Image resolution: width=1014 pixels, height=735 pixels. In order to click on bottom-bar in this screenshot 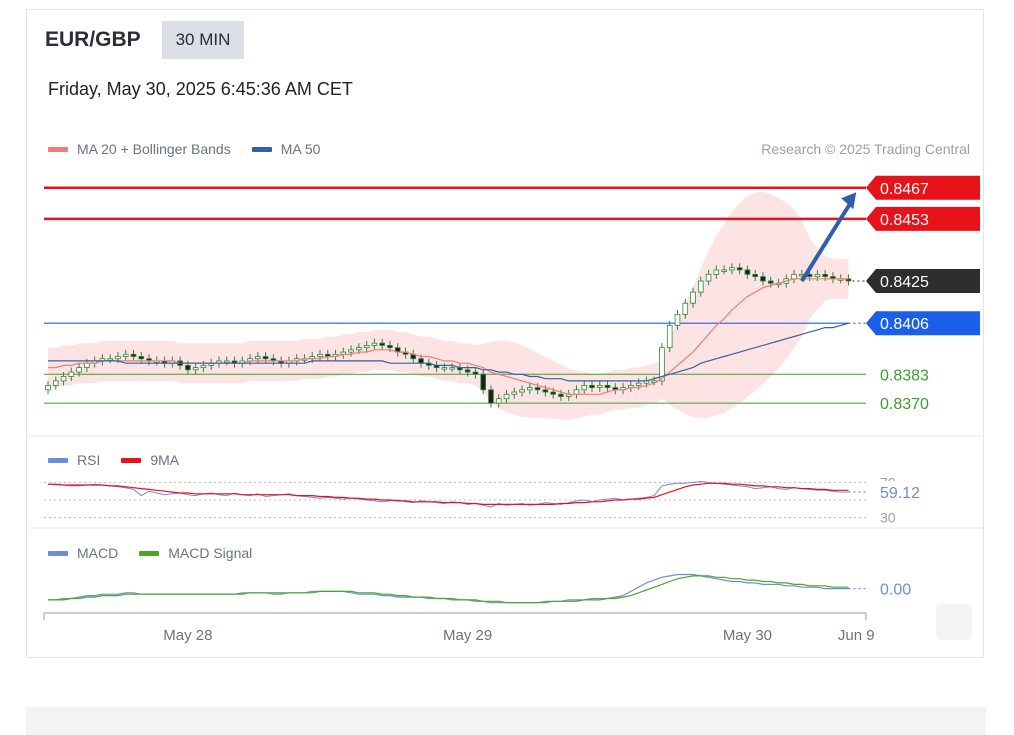, I will do `click(506, 721)`.